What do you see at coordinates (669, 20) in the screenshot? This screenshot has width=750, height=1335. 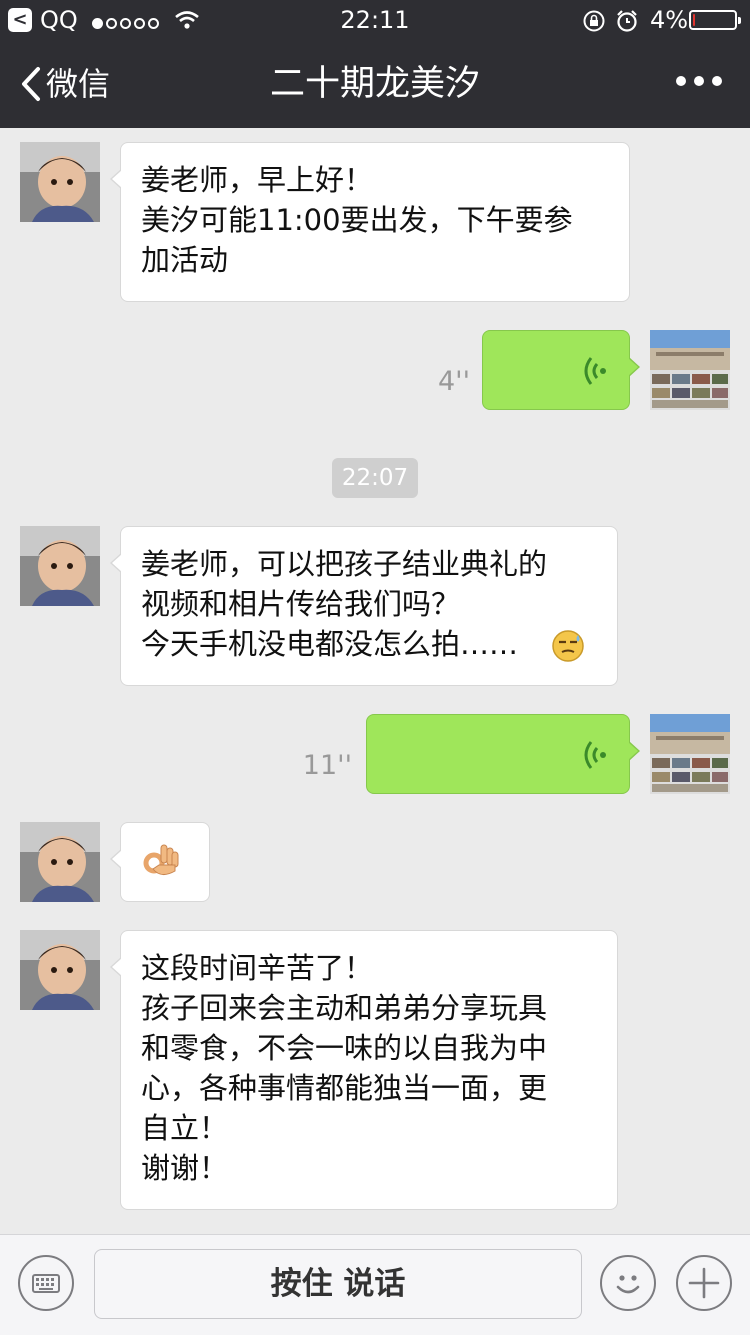 I see `battery-percent: 4%` at bounding box center [669, 20].